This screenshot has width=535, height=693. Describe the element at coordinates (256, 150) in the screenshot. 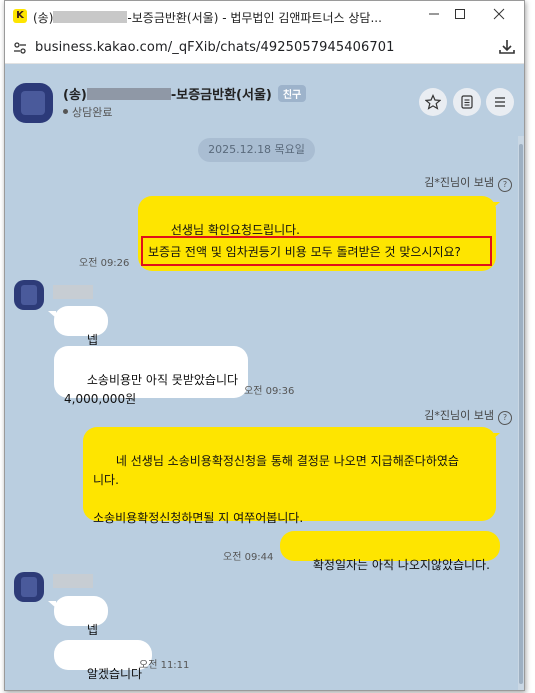

I see `date-divider: 2025.12.18 목요일` at that location.